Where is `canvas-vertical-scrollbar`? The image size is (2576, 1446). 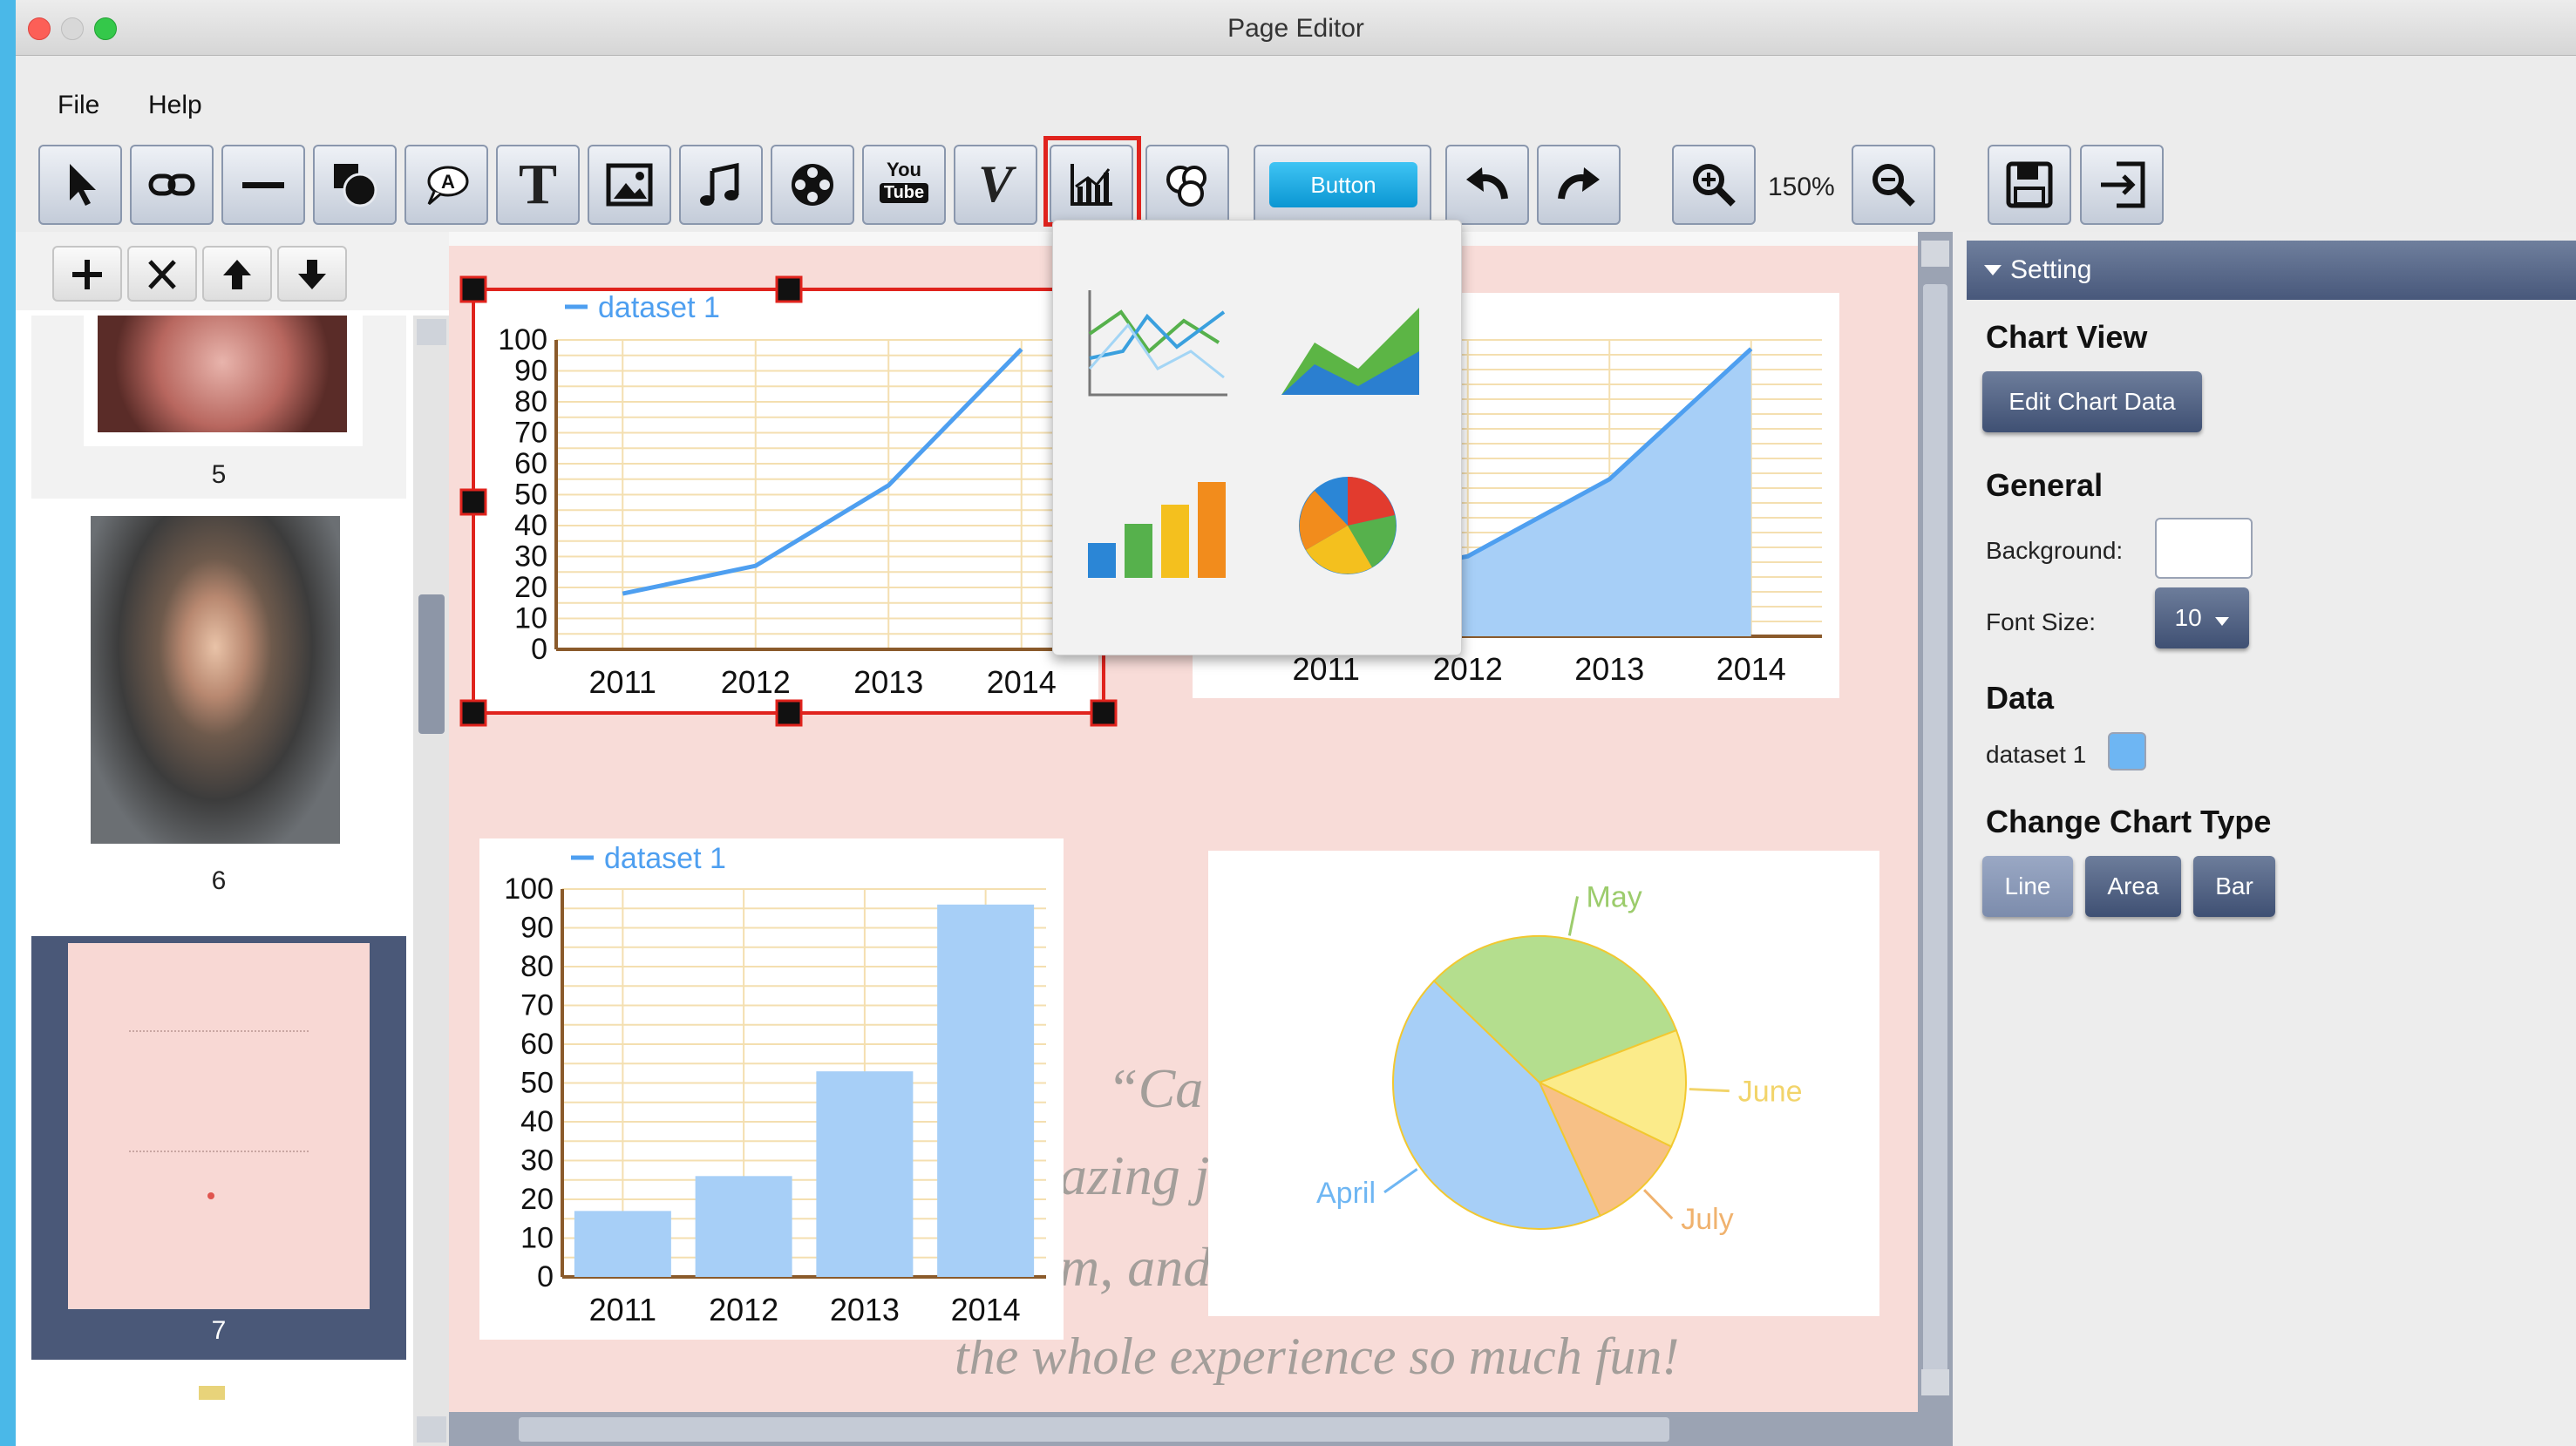
canvas-vertical-scrollbar is located at coordinates (1936, 839).